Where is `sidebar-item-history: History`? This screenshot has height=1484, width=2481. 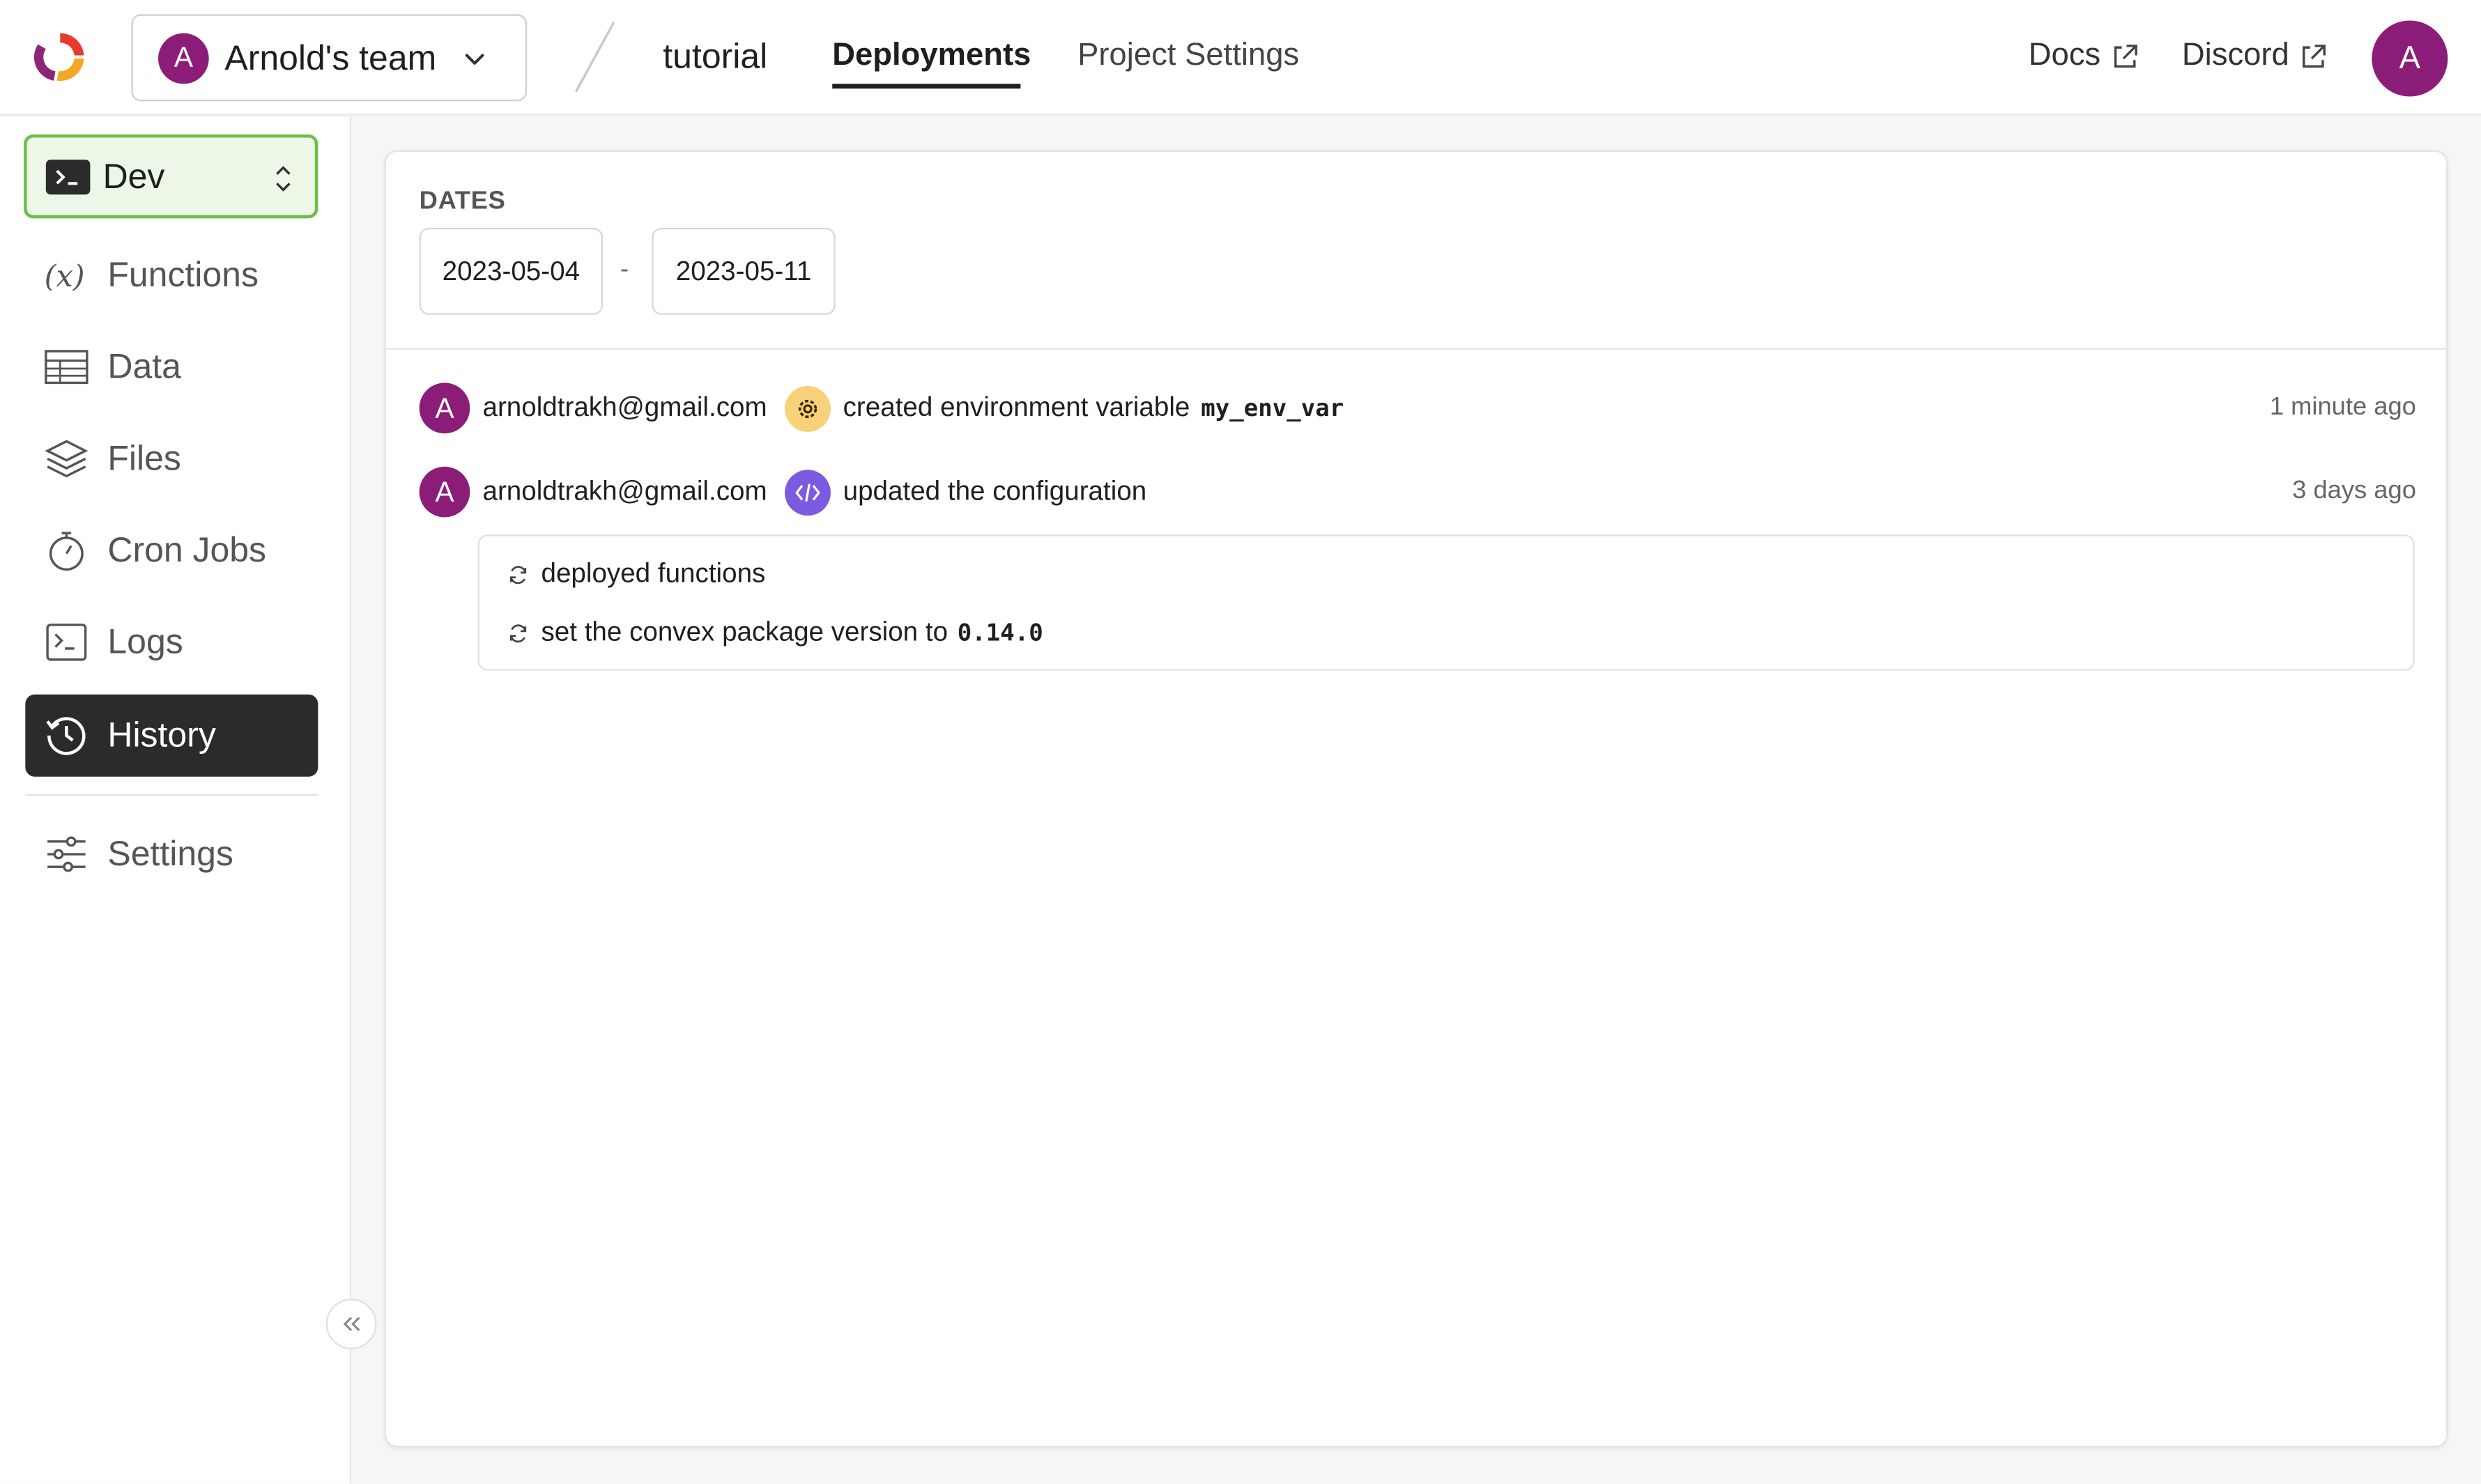
sidebar-item-history: History is located at coordinates (171, 735).